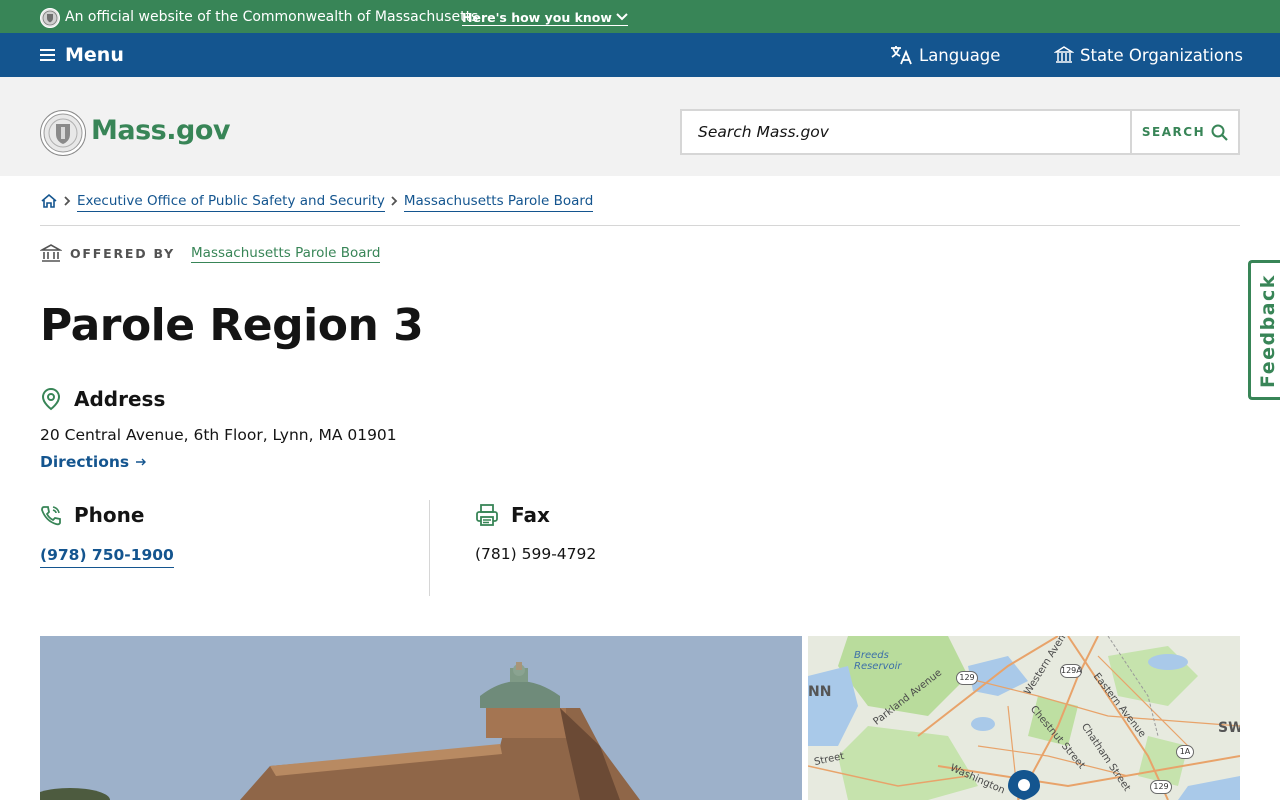 The height and width of the screenshot is (800, 1280). I want to click on offered-by-org-link: Massachusetts Parole Board, so click(286, 253).